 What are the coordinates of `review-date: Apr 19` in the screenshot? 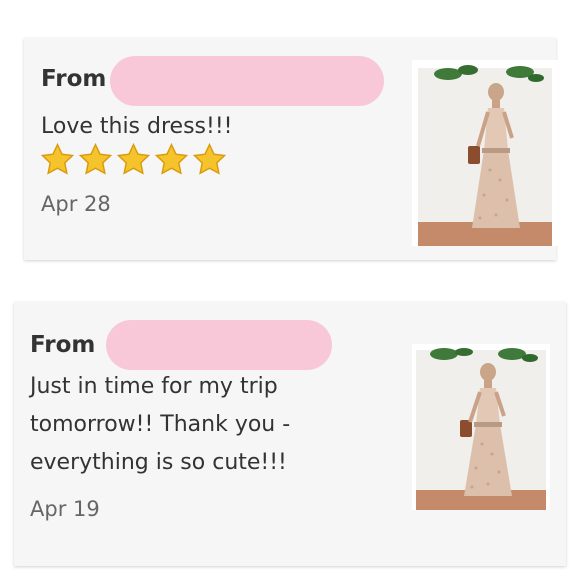 It's located at (65, 509).